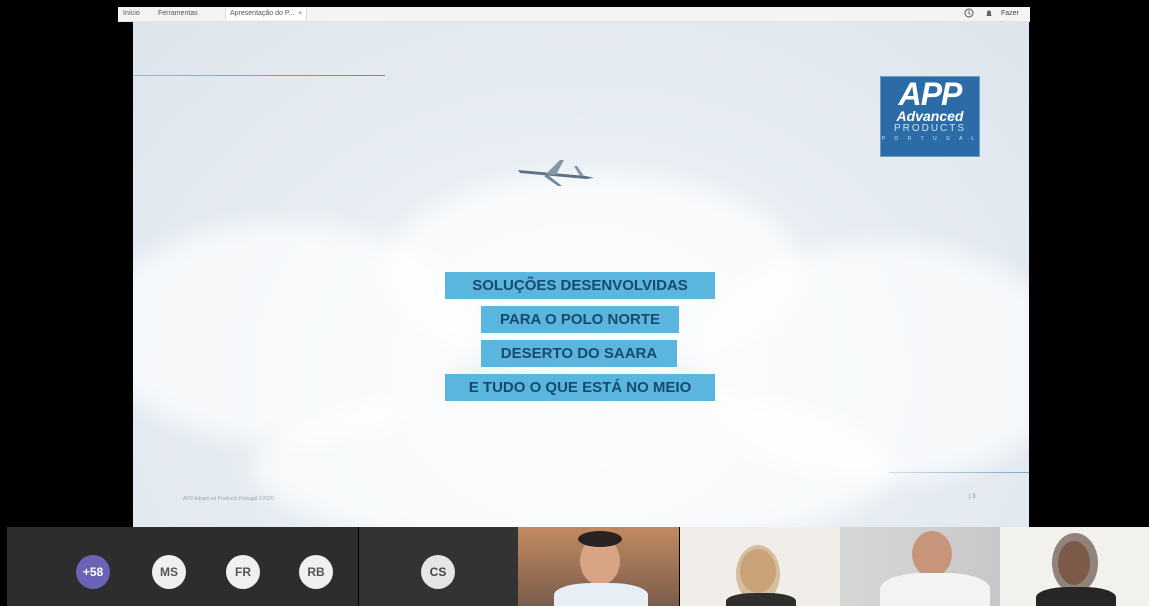 This screenshot has height=606, width=1149. Describe the element at coordinates (930, 139) in the screenshot. I see `logo-portugal-text: P O R T U G A L` at that location.